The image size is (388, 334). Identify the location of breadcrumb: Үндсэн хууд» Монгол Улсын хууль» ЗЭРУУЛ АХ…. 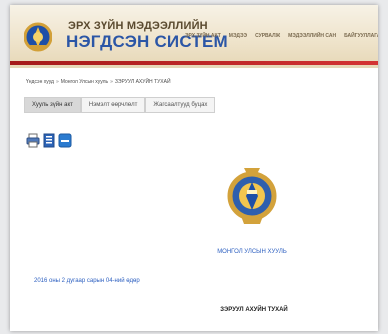
(98, 82).